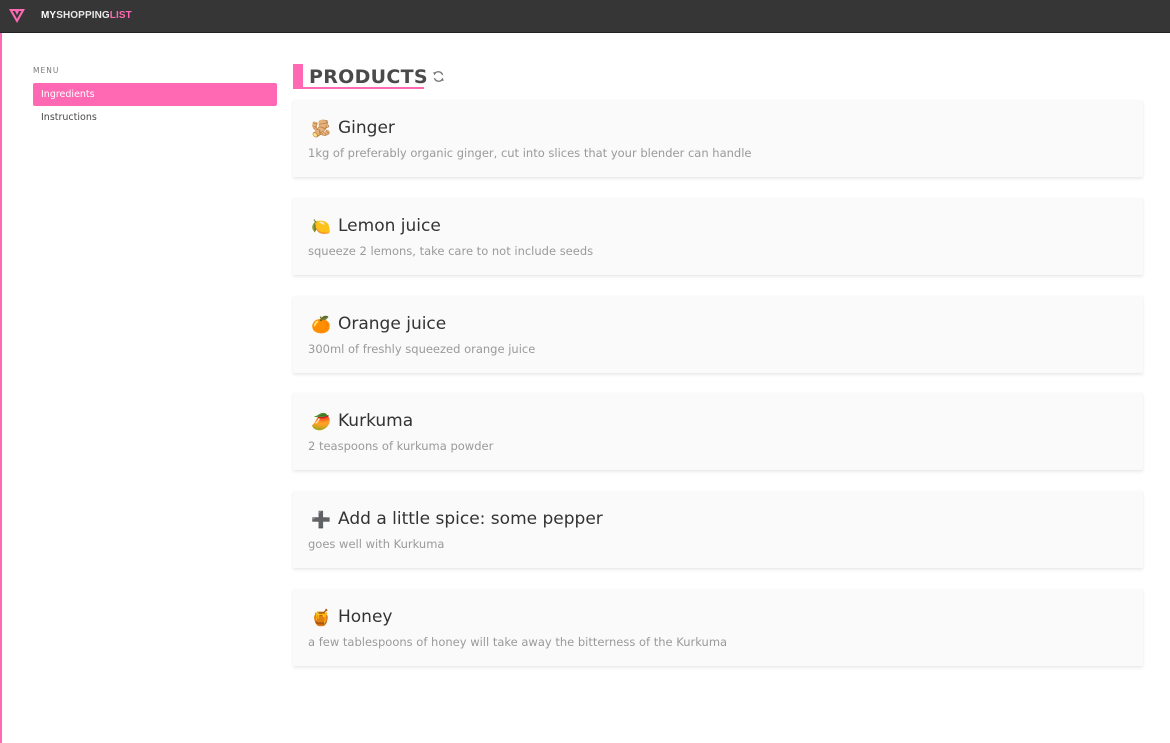  What do you see at coordinates (358, 88) in the screenshot?
I see `title-underline` at bounding box center [358, 88].